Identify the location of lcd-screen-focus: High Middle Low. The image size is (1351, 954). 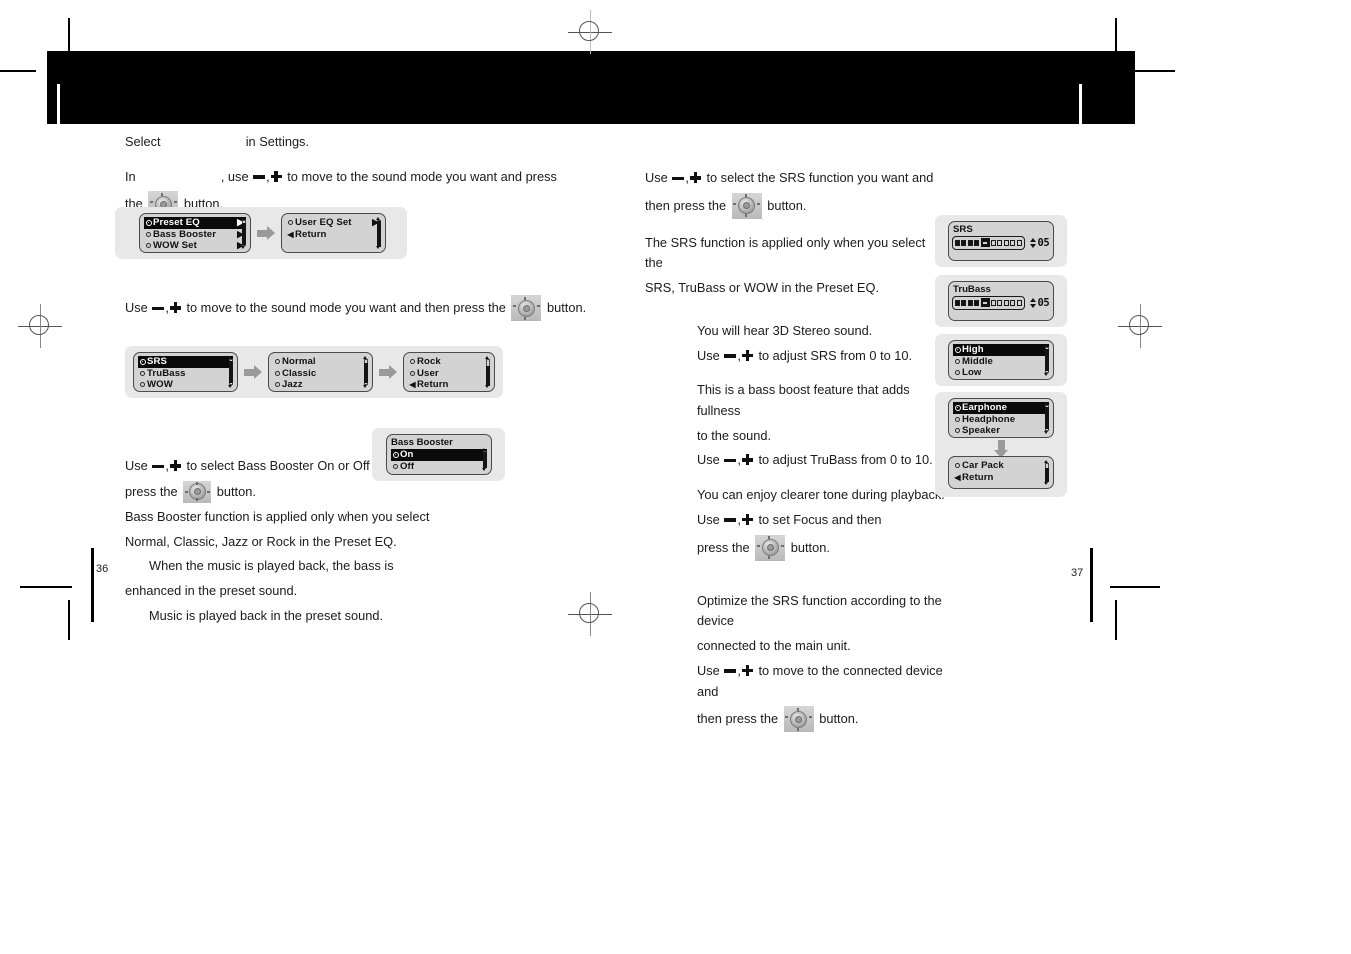
(1001, 360).